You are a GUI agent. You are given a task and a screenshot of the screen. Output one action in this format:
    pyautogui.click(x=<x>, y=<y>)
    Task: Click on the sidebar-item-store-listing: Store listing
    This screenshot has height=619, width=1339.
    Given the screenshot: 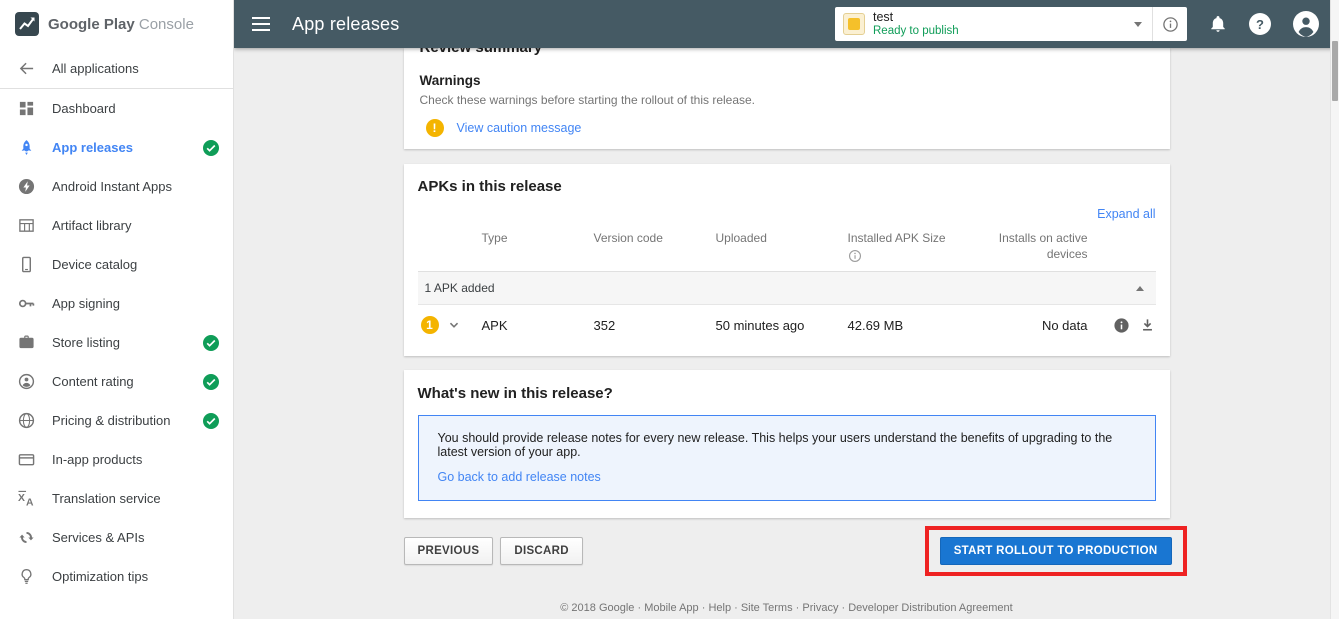 What is the action you would take?
    pyautogui.click(x=116, y=342)
    